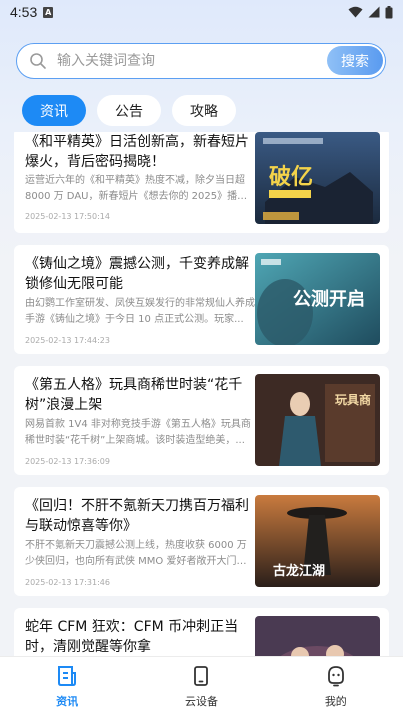 This screenshot has height=716, width=403. I want to click on nav-news: 资讯, so click(67, 686).